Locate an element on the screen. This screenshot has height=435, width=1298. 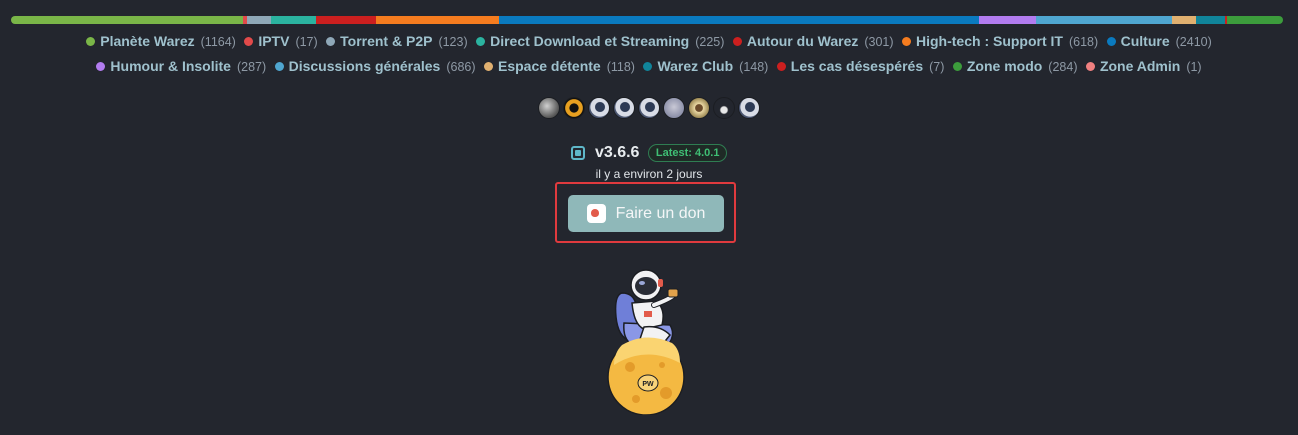
bar-segment-hightech is located at coordinates (437, 20).